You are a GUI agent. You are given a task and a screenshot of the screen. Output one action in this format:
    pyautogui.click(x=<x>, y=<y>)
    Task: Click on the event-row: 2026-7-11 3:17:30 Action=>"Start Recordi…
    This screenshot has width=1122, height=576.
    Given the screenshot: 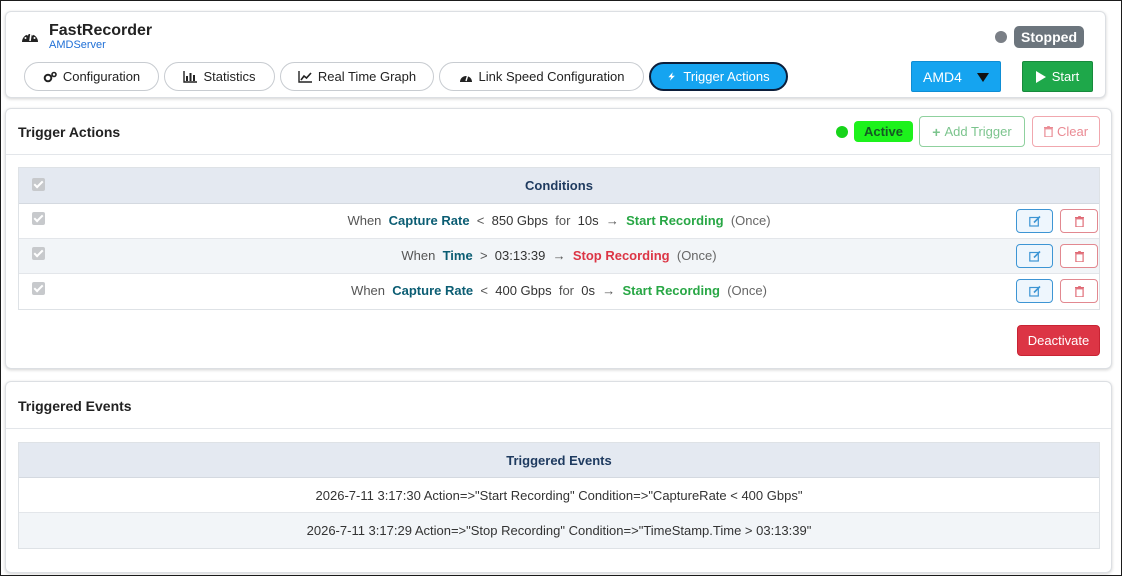 What is the action you would take?
    pyautogui.click(x=559, y=495)
    